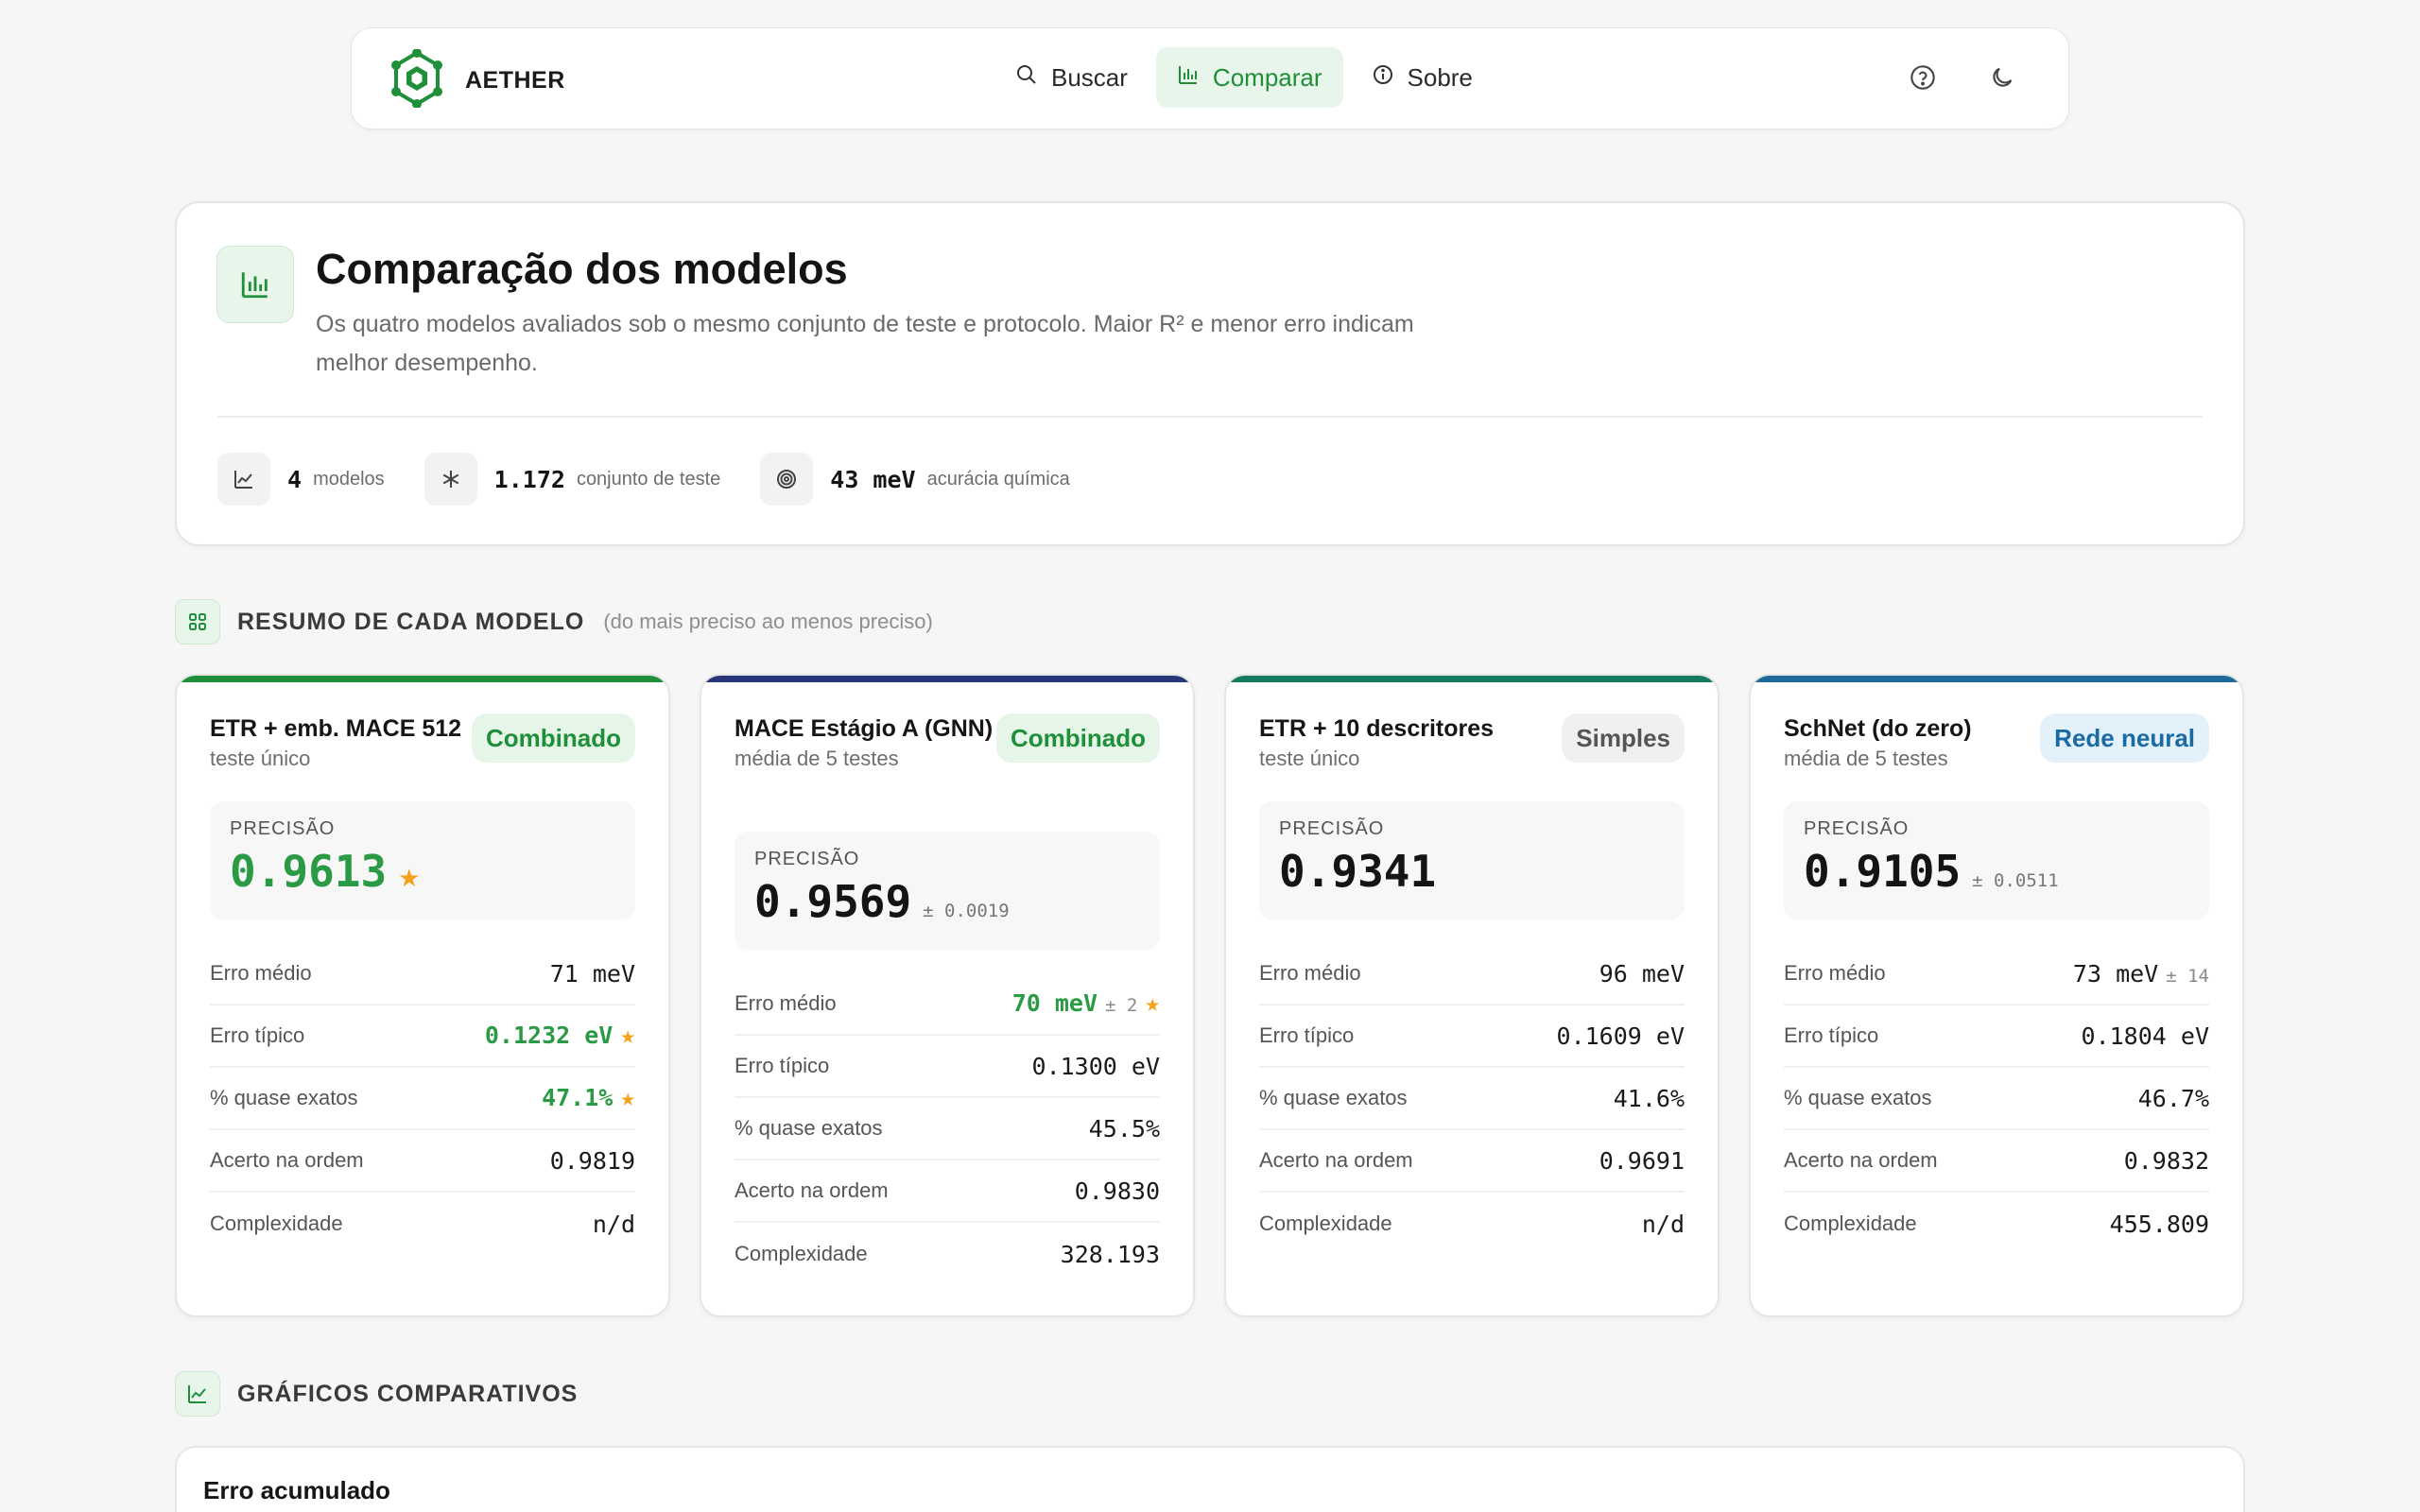 This screenshot has height=1512, width=2420. What do you see at coordinates (787, 479) in the screenshot?
I see `target-icon` at bounding box center [787, 479].